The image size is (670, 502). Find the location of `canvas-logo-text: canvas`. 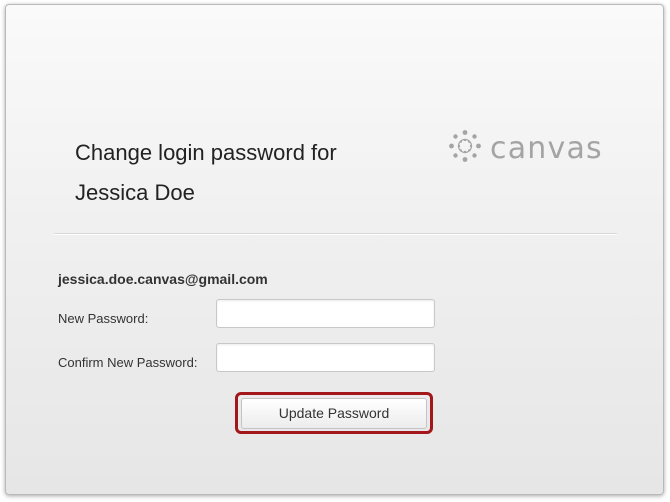

canvas-logo-text: canvas is located at coordinates (546, 148).